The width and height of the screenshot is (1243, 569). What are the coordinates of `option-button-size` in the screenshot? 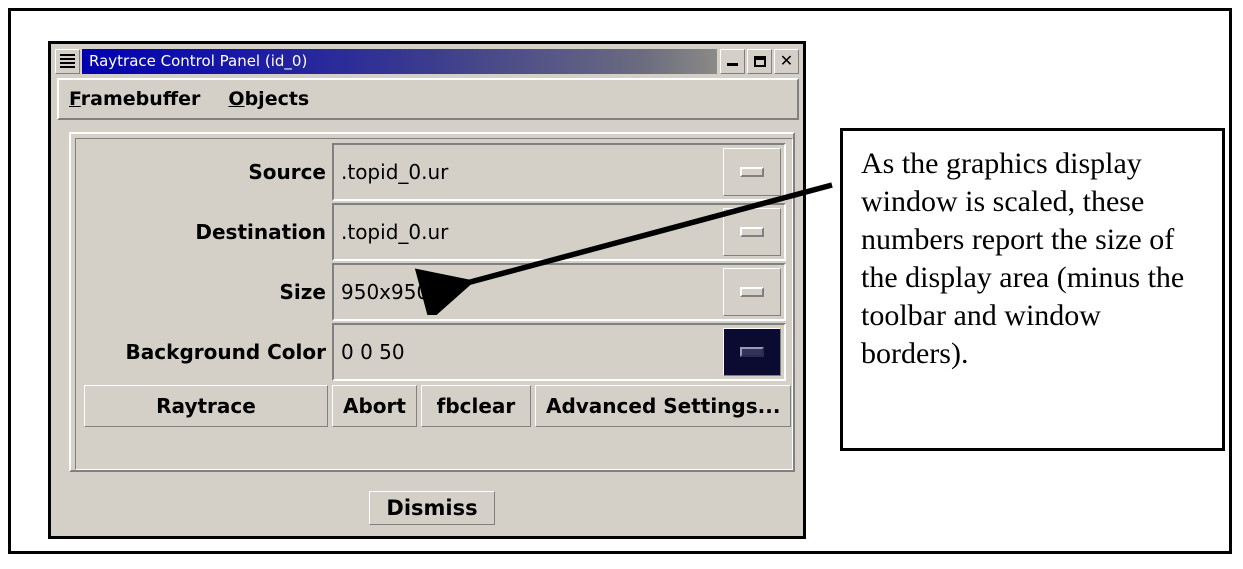 It's located at (752, 292).